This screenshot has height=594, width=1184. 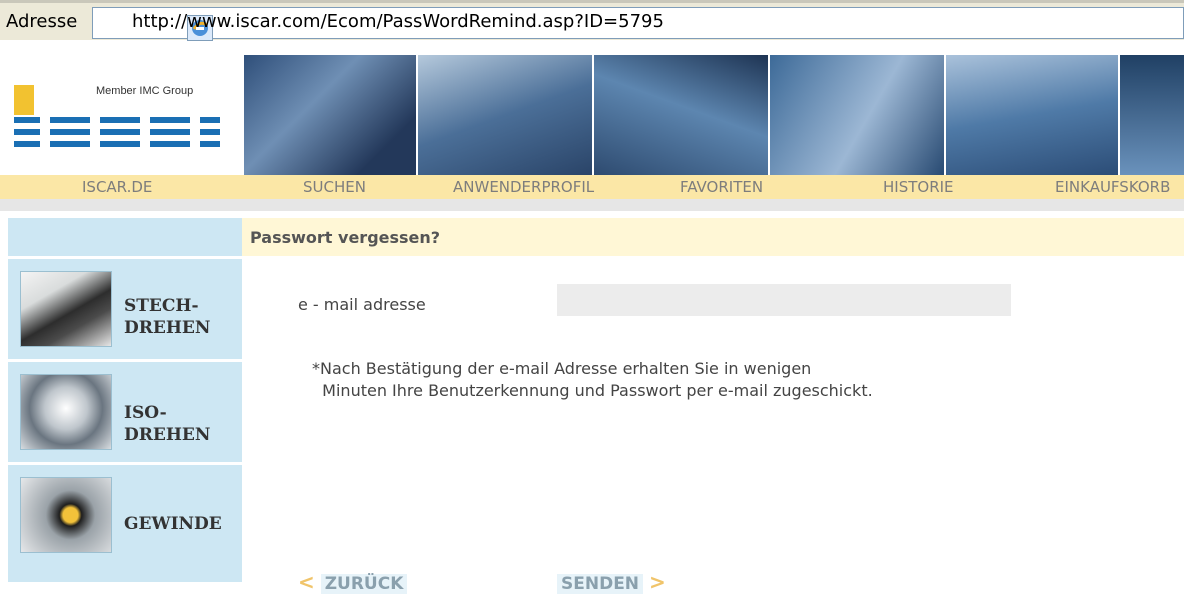 What do you see at coordinates (334, 187) in the screenshot?
I see `nav-item-suchen: SUCHEN` at bounding box center [334, 187].